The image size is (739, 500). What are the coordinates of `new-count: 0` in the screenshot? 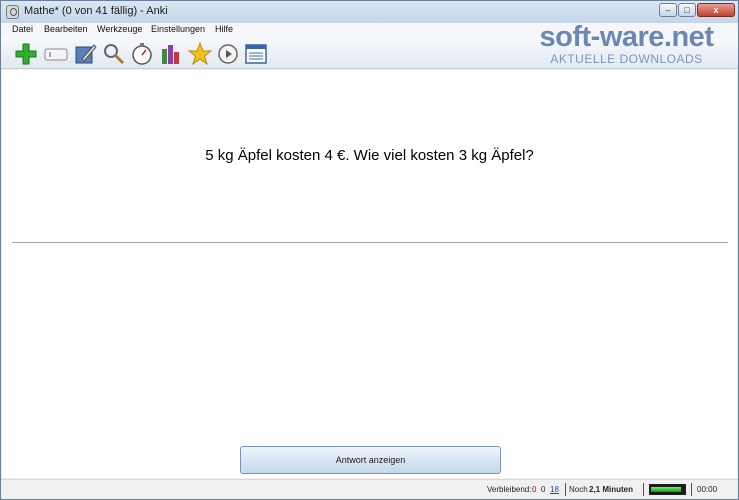 It's located at (534, 489).